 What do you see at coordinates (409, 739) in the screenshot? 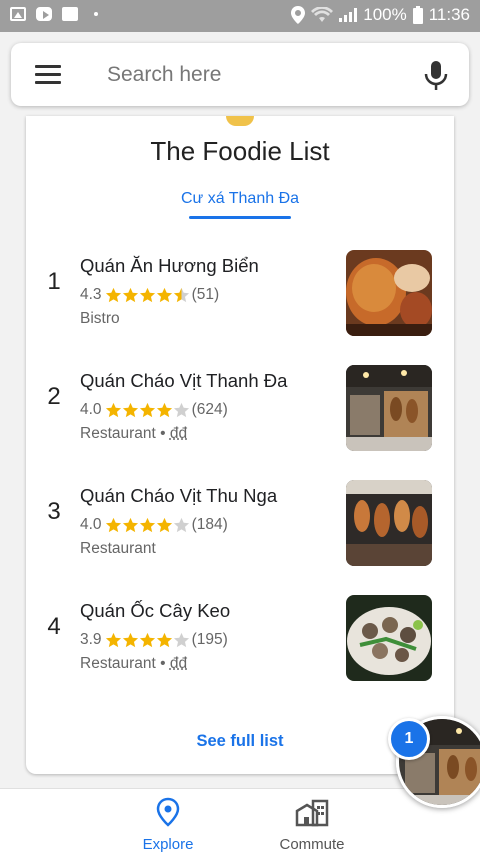
I see `notification-count-badge: 1` at bounding box center [409, 739].